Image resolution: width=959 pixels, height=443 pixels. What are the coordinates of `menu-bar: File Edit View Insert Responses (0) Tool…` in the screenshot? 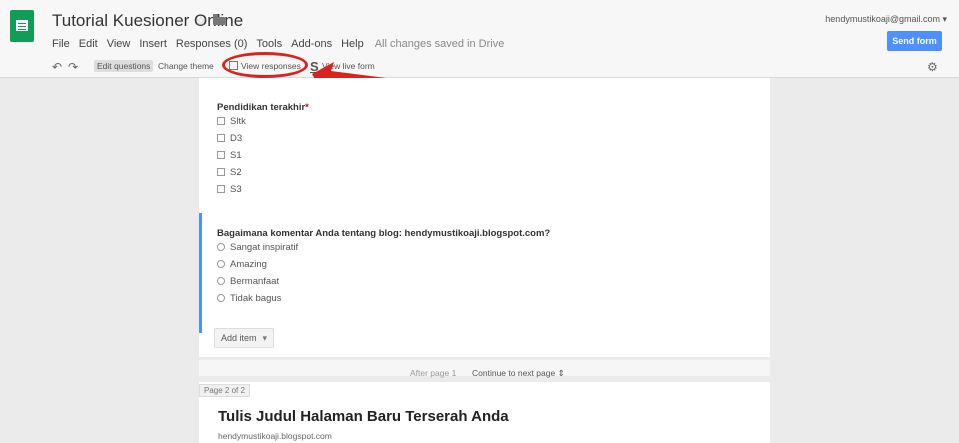 It's located at (282, 44).